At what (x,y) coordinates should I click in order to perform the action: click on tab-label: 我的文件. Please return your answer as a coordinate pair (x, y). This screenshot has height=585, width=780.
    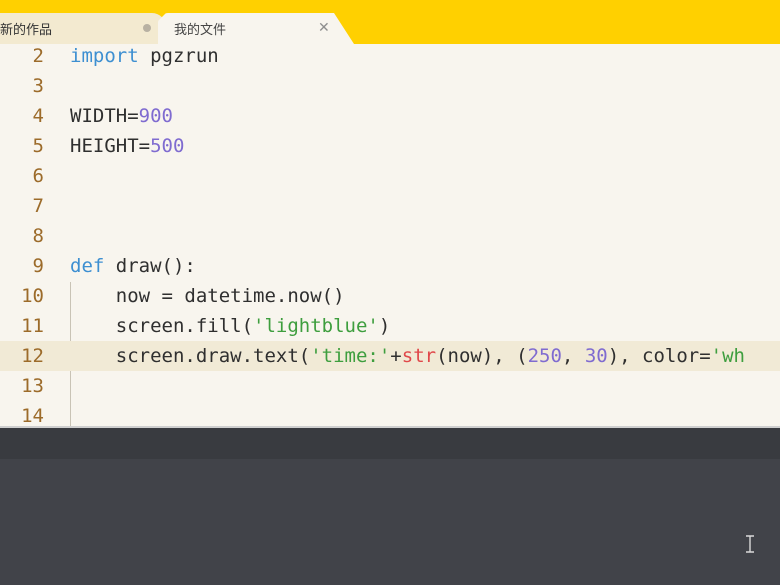
    Looking at the image, I should click on (200, 30).